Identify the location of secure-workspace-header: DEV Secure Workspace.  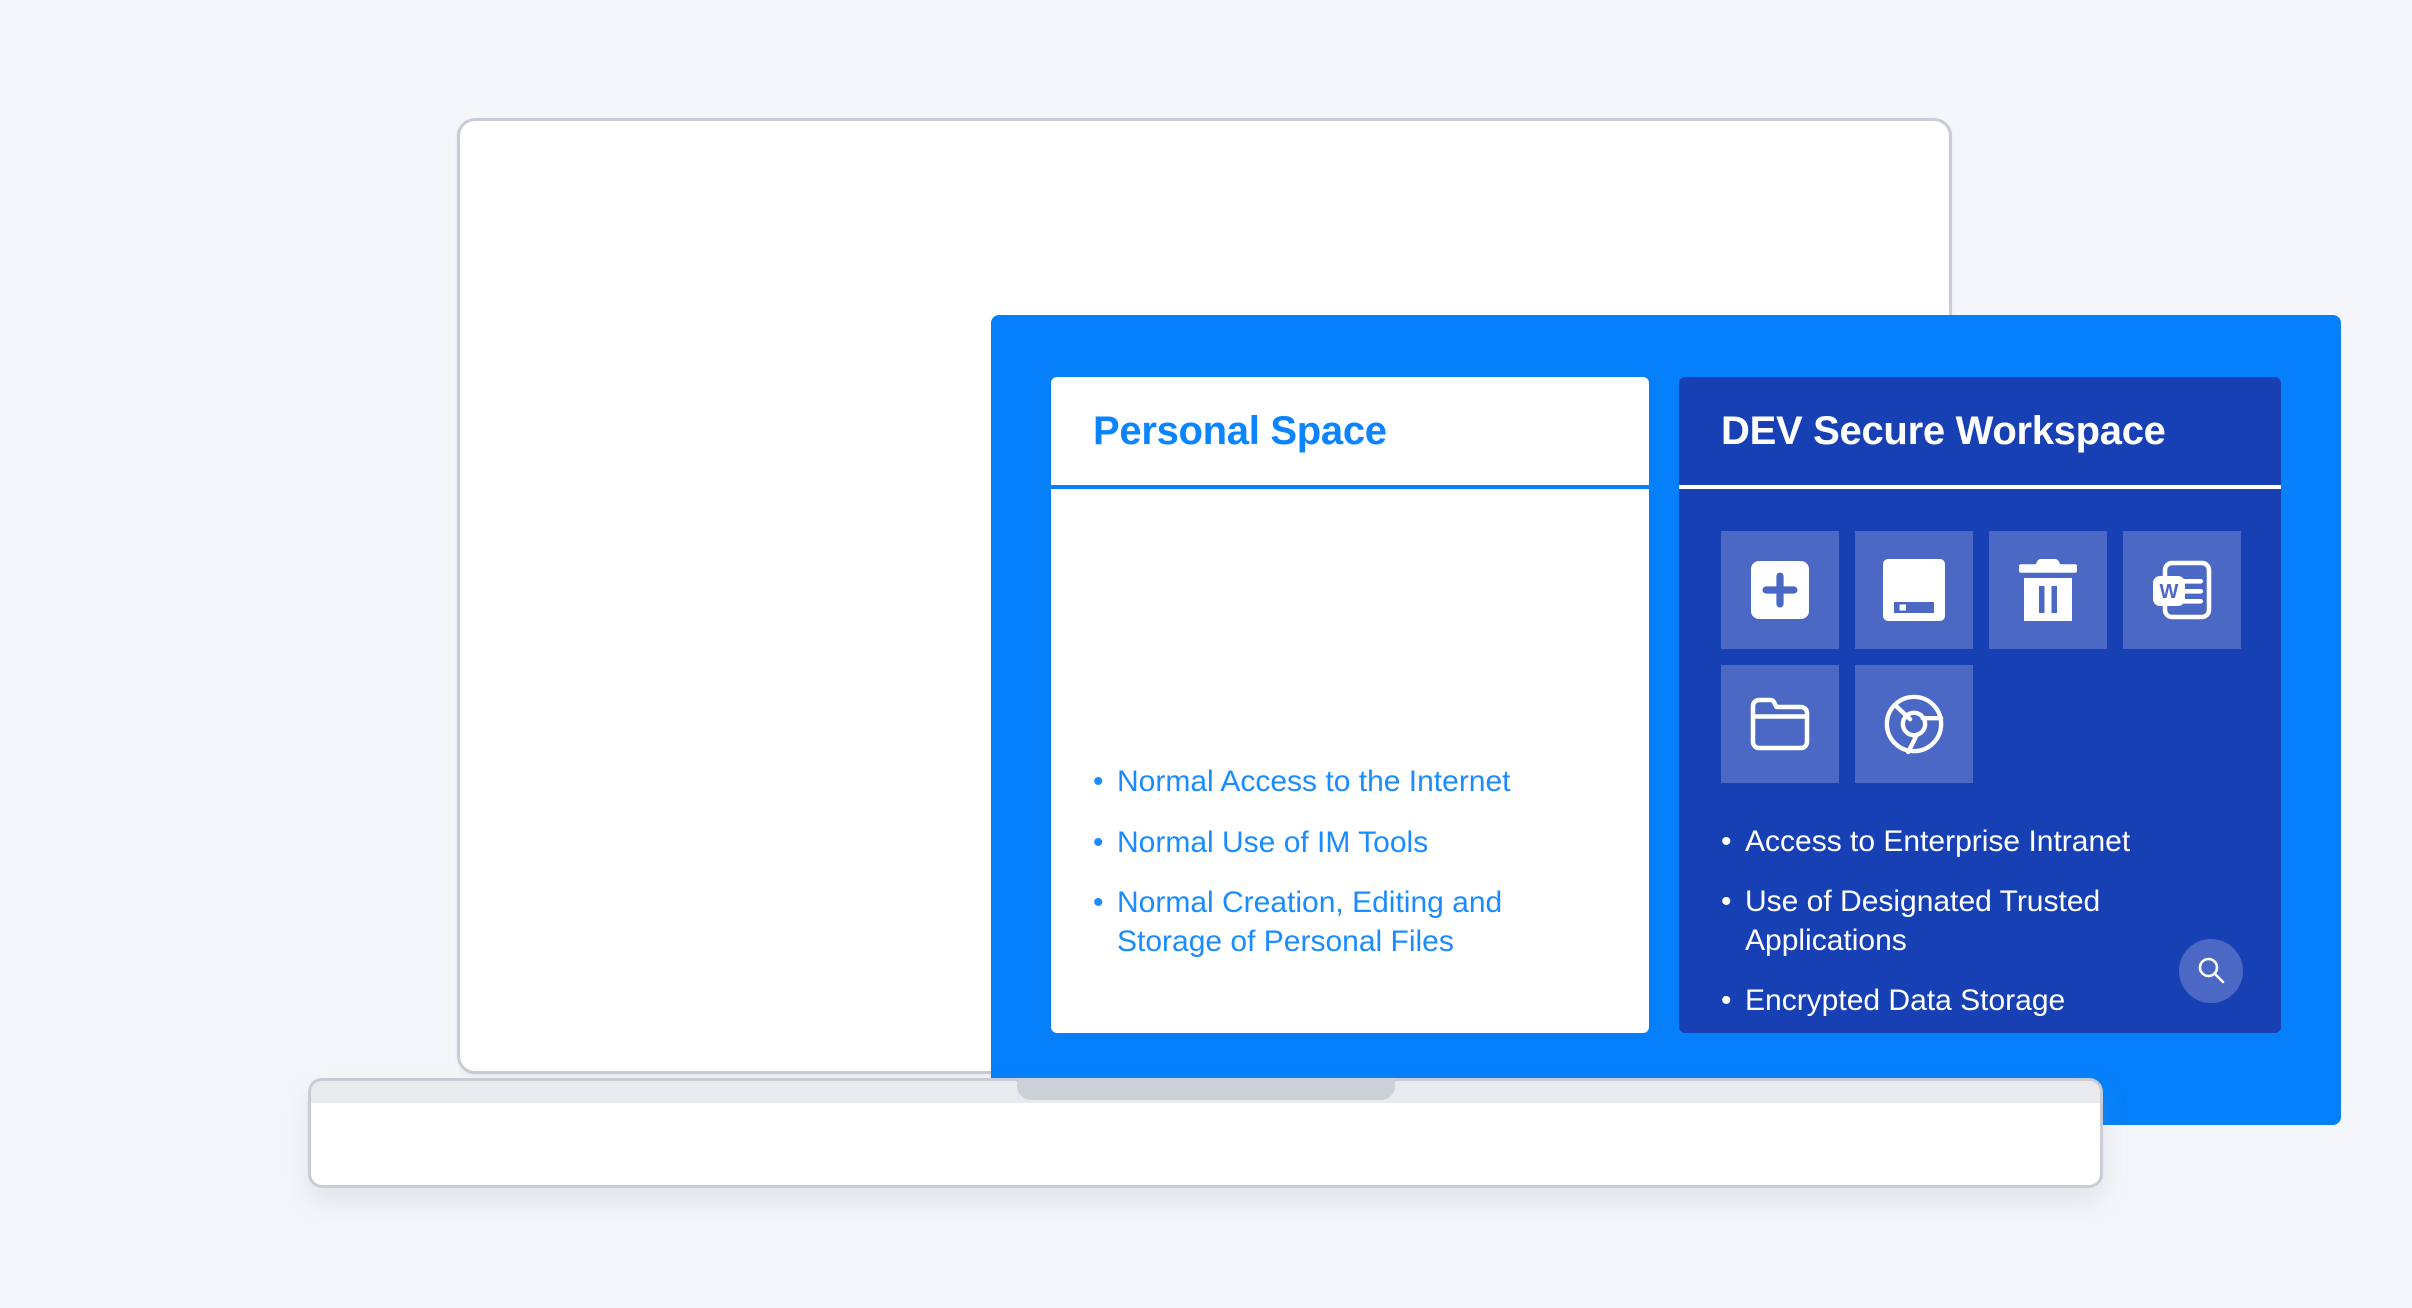
(1980, 433).